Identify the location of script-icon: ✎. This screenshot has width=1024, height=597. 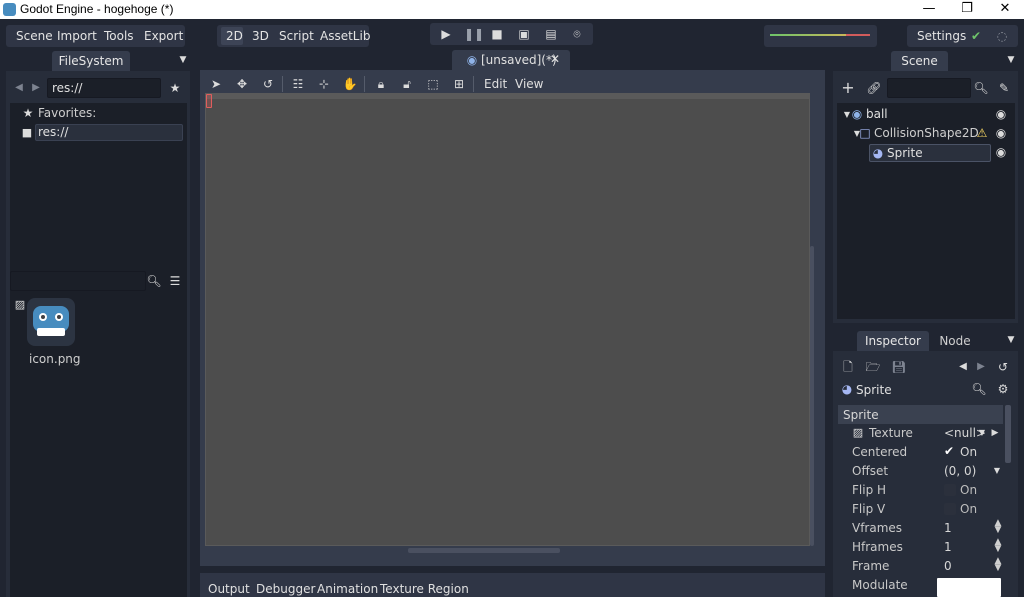
(1004, 88).